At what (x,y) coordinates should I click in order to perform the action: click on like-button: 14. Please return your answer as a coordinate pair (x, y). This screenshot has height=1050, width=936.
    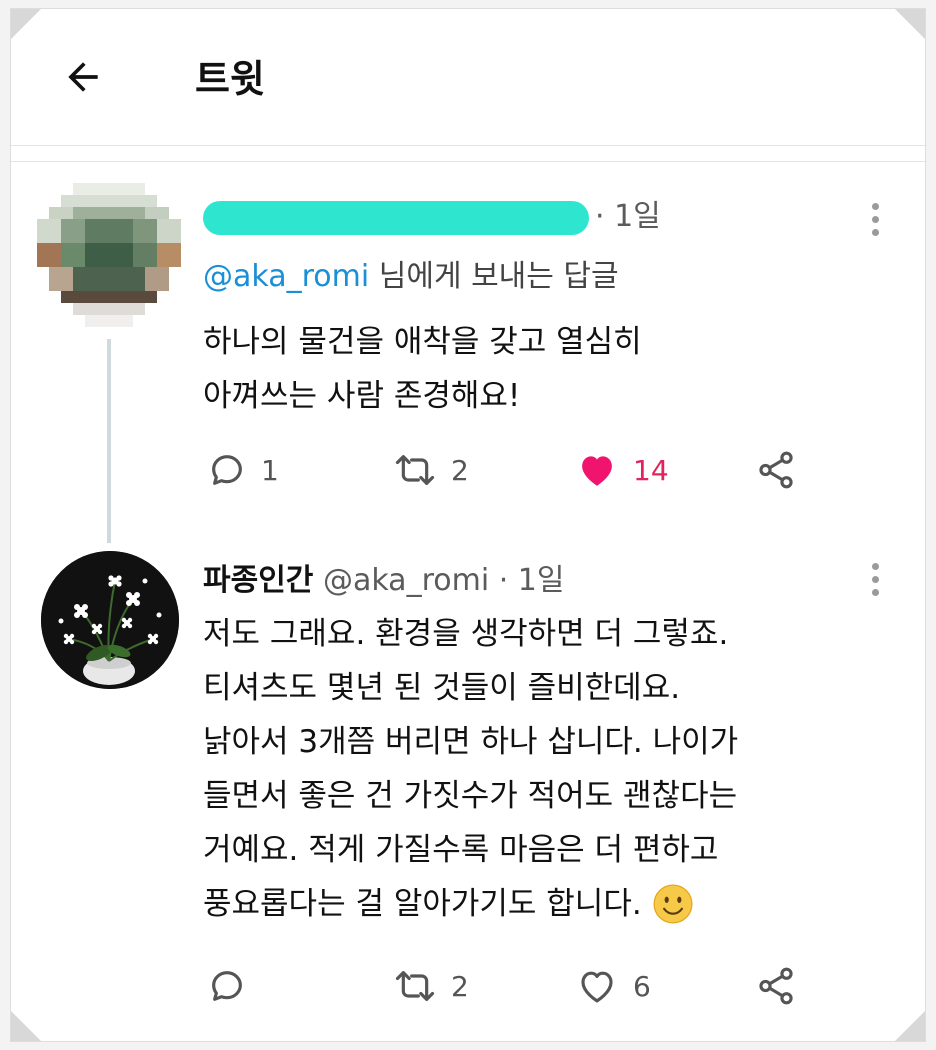
    Looking at the image, I should click on (622, 470).